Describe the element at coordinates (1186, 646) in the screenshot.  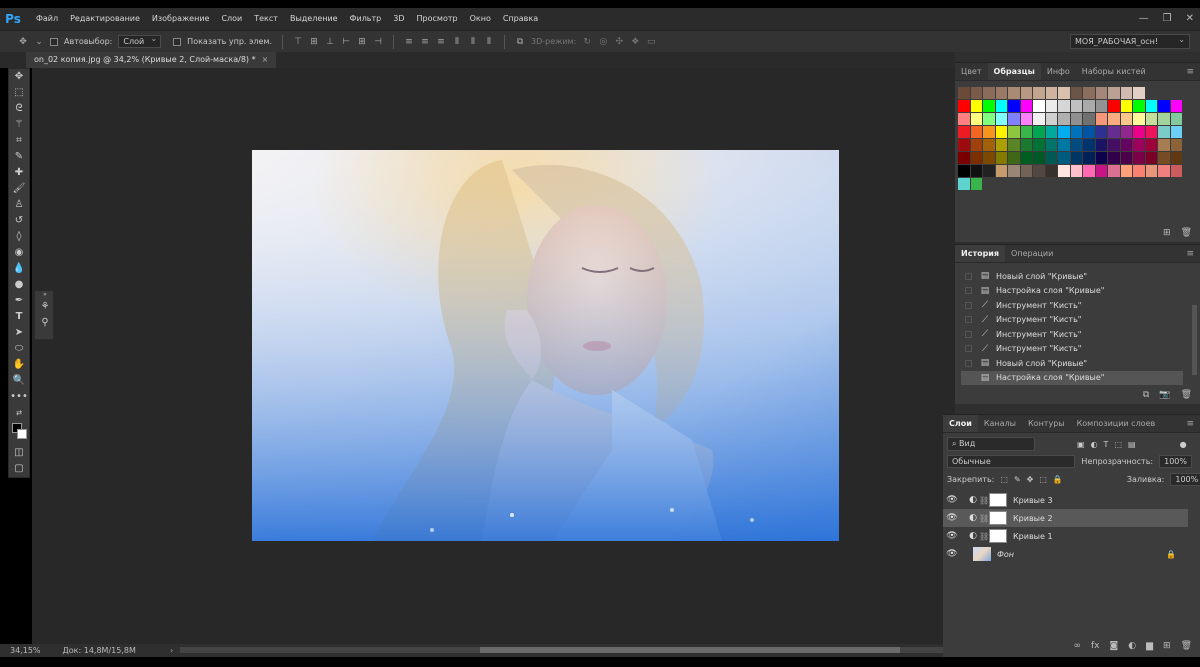
I see `trash-icon: 🗑` at that location.